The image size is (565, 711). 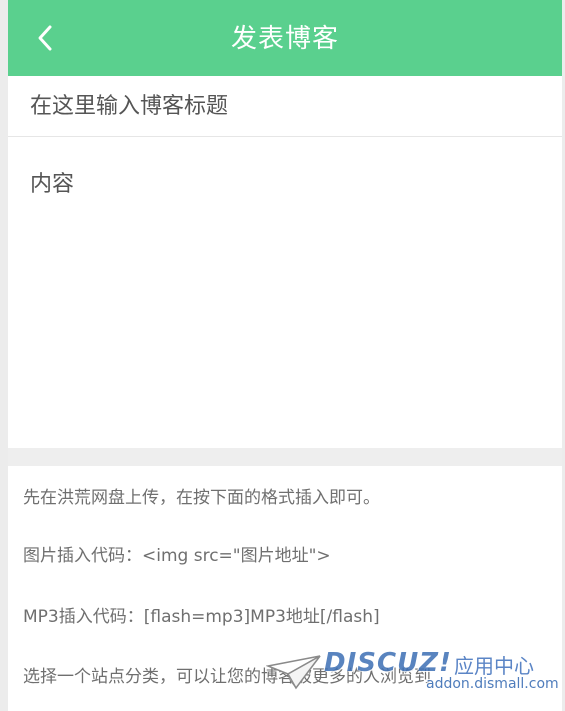 What do you see at coordinates (177, 556) in the screenshot?
I see `tip-image-code: 图片插入代码：<img src="图片地址">` at bounding box center [177, 556].